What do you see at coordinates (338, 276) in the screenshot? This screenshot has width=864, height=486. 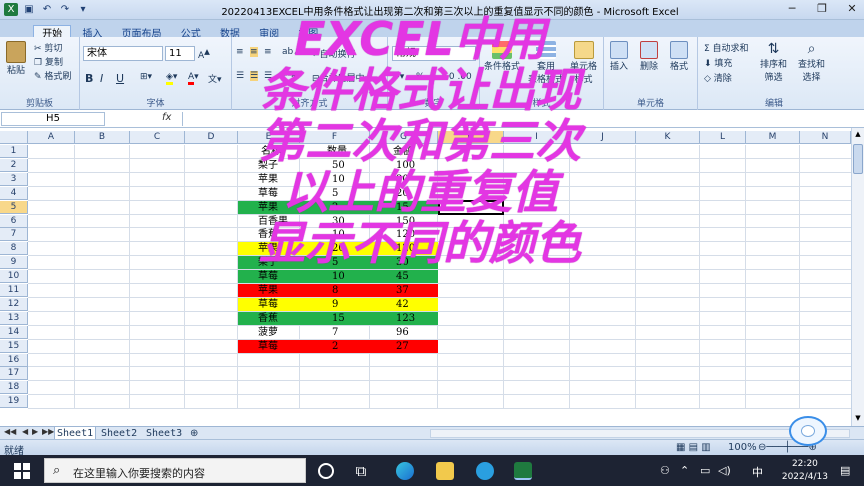 I see `table-cell-qty: 10` at bounding box center [338, 276].